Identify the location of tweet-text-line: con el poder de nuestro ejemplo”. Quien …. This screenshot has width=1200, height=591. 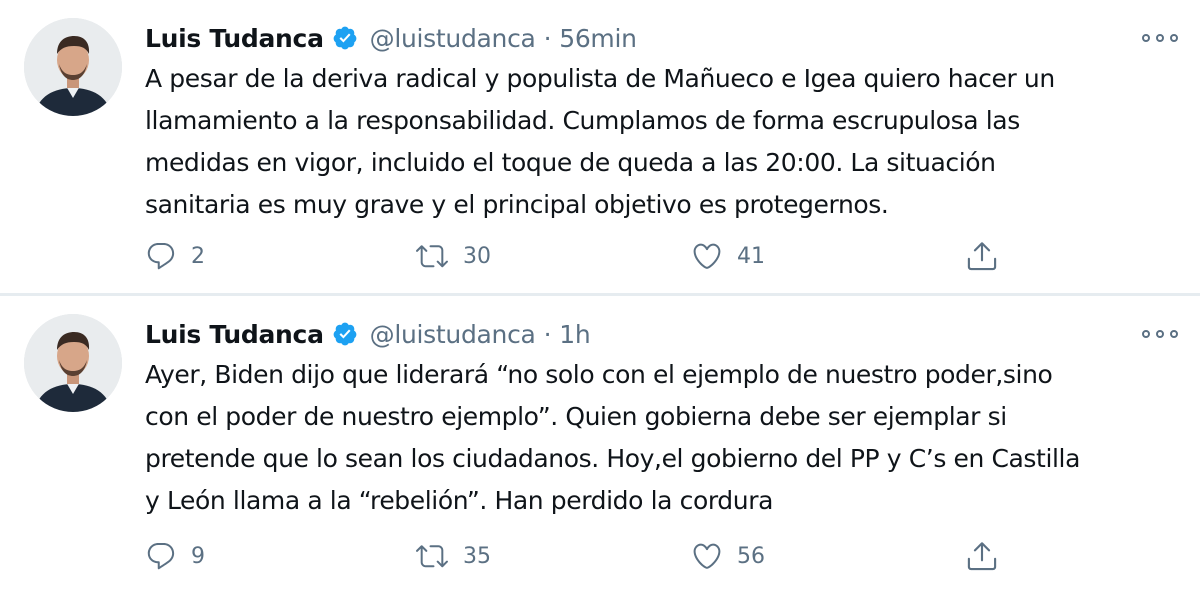
(576, 416).